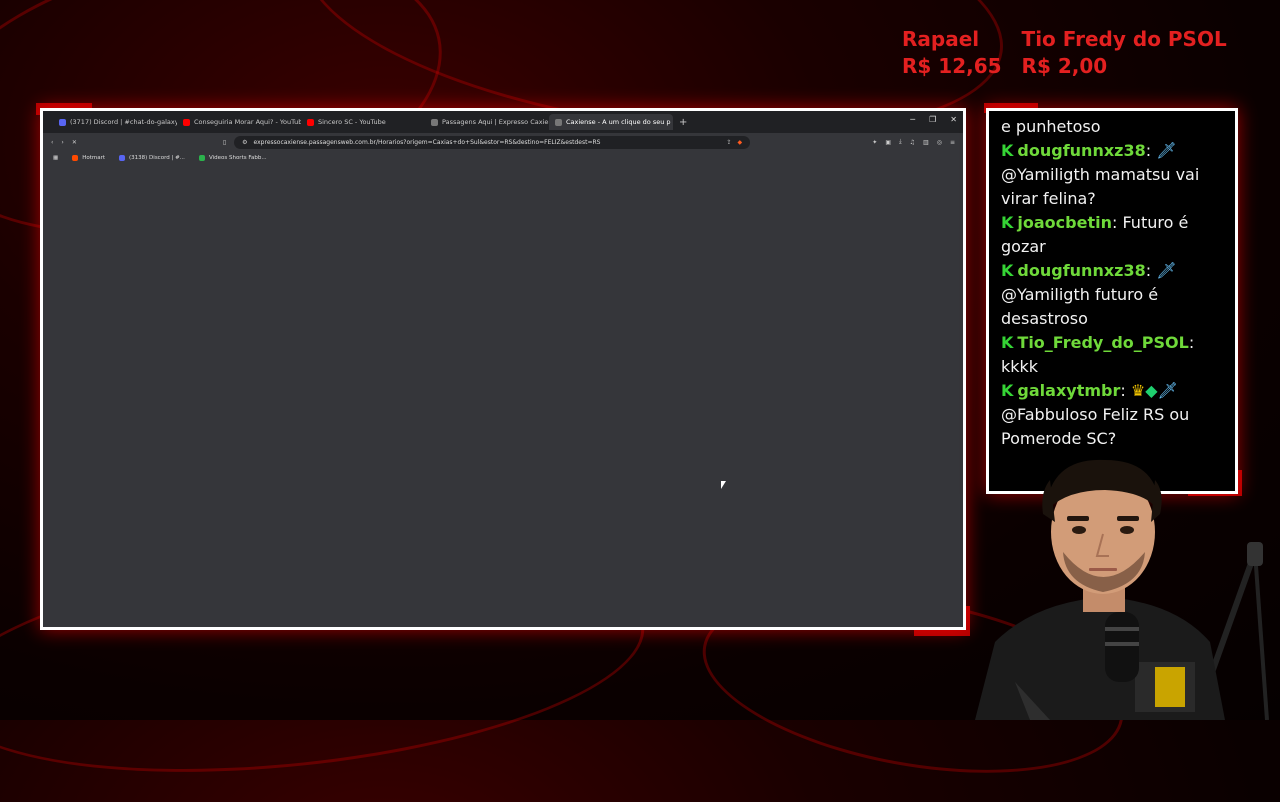  Describe the element at coordinates (1151, 390) in the screenshot. I see `diamond-icon: ◆` at that location.